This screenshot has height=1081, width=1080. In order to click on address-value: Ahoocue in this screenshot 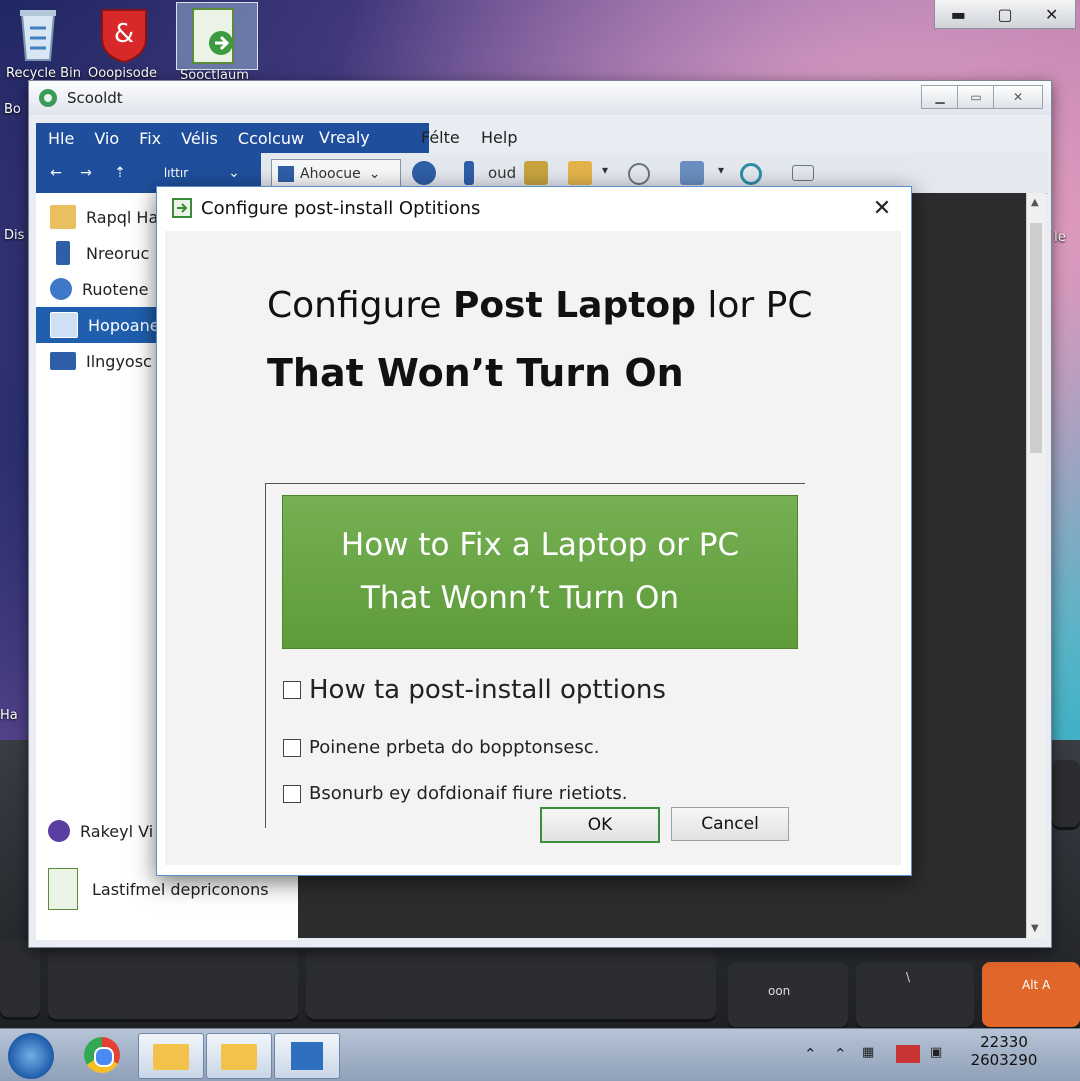, I will do `click(330, 174)`.